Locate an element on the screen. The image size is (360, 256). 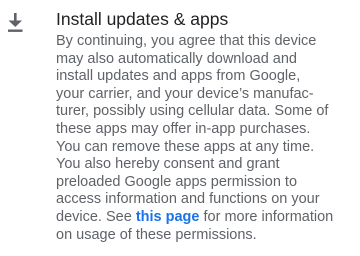
description-line: access information and functions on your is located at coordinates (188, 199).